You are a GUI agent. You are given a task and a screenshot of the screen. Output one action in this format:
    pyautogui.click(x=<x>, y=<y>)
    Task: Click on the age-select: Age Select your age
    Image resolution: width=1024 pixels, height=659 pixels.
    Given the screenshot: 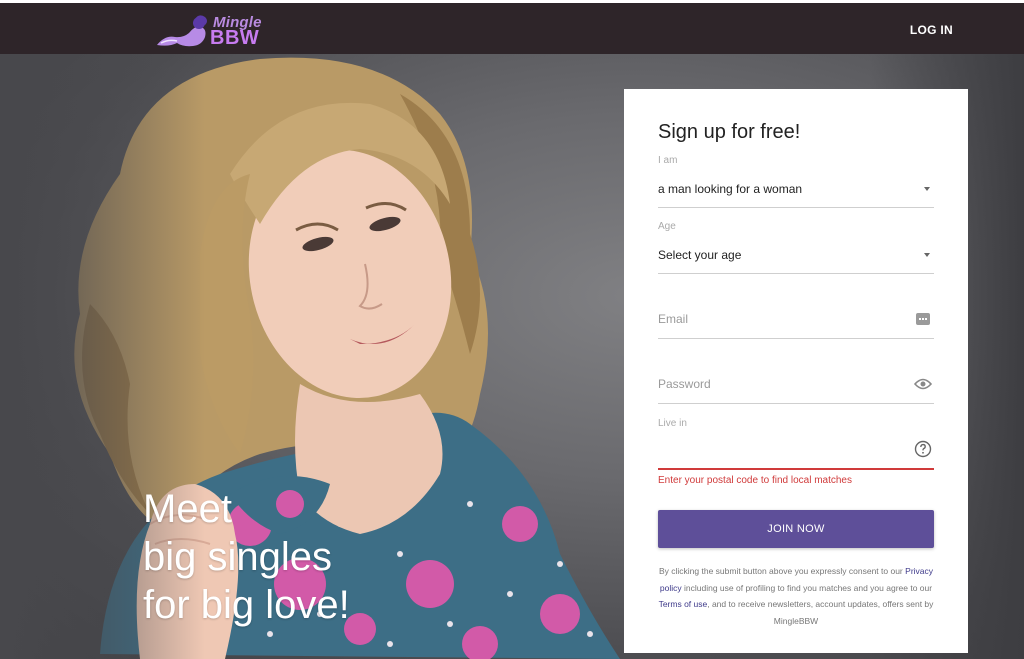 What is the action you would take?
    pyautogui.click(x=796, y=248)
    